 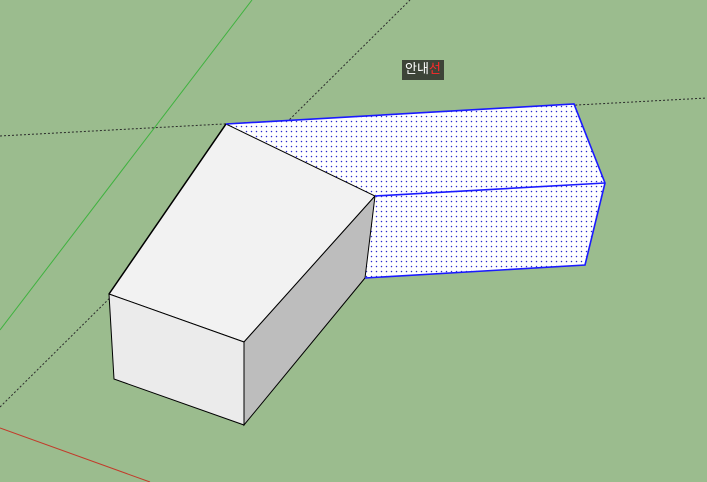 I want to click on selected-front-face, so click(x=485, y=230).